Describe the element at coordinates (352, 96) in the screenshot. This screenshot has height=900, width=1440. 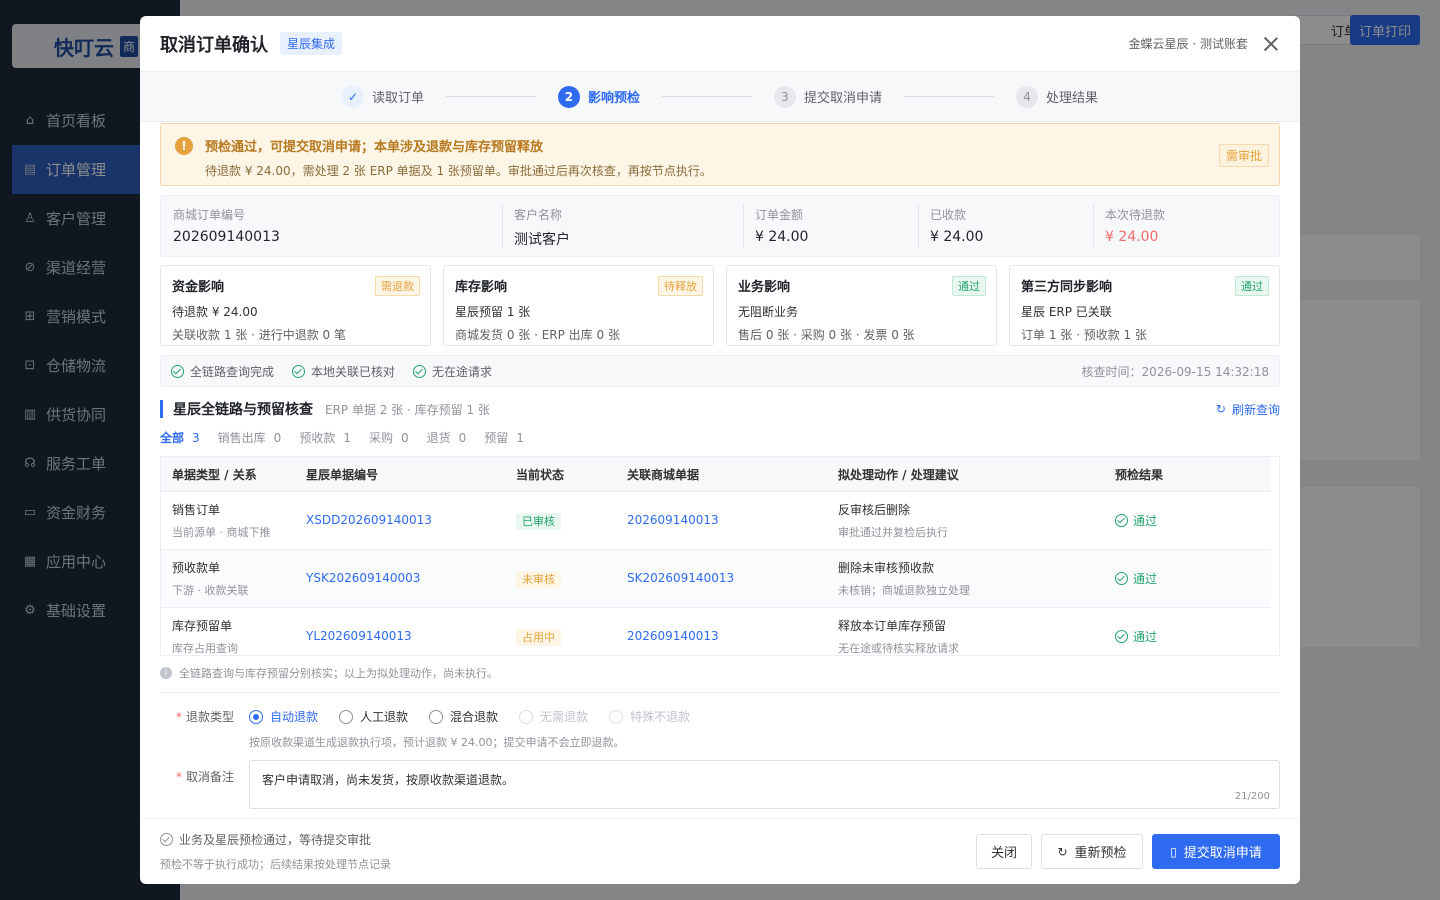
I see `check-icon: ✓` at that location.